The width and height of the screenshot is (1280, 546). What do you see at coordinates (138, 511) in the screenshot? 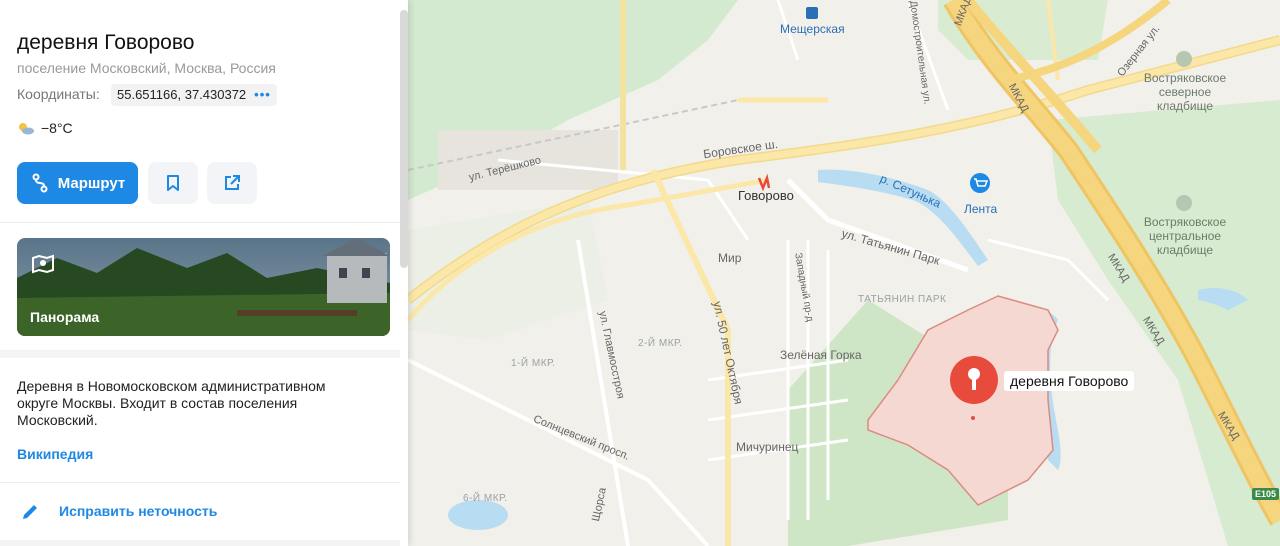
I see `report-error-label: Исправить неточность` at bounding box center [138, 511].